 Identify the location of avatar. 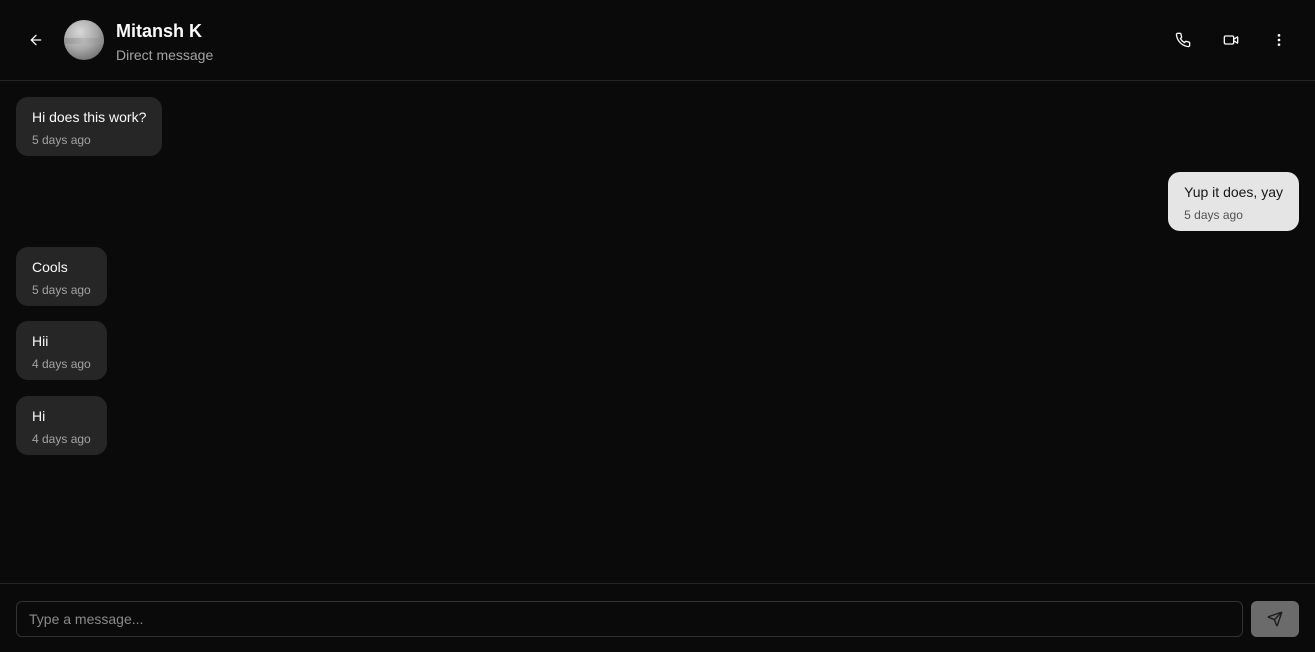
(84, 40).